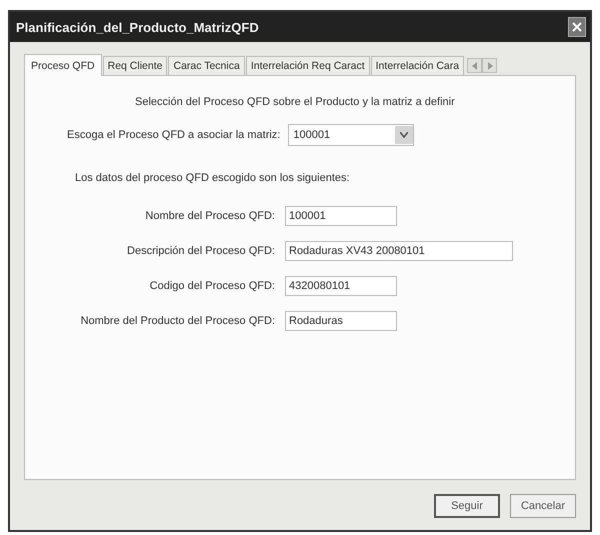  I want to click on section-heading: Selección del Proceso QFD sobre el Producto y la matriz a definir, so click(295, 102).